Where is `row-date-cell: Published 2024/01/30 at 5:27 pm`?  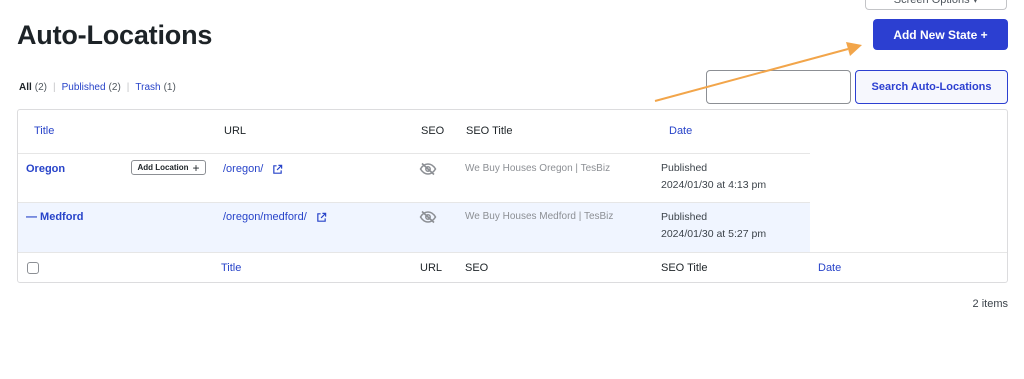
row-date-cell: Published 2024/01/30 at 5:27 pm is located at coordinates (713, 226).